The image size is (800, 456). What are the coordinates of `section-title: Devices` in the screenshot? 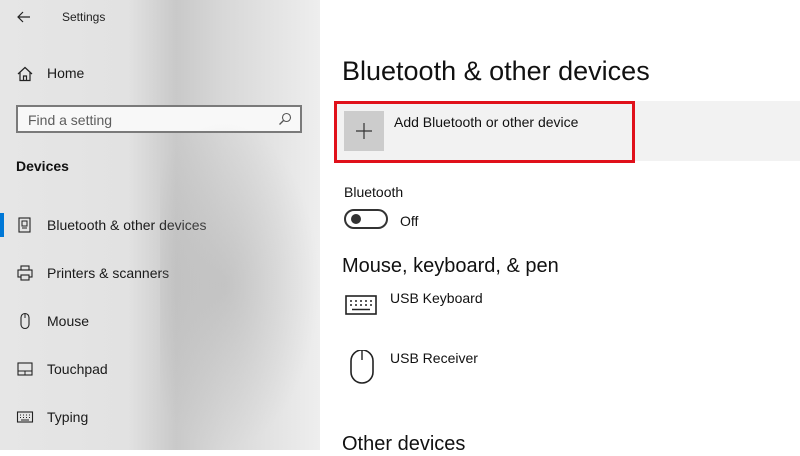 It's located at (42, 166).